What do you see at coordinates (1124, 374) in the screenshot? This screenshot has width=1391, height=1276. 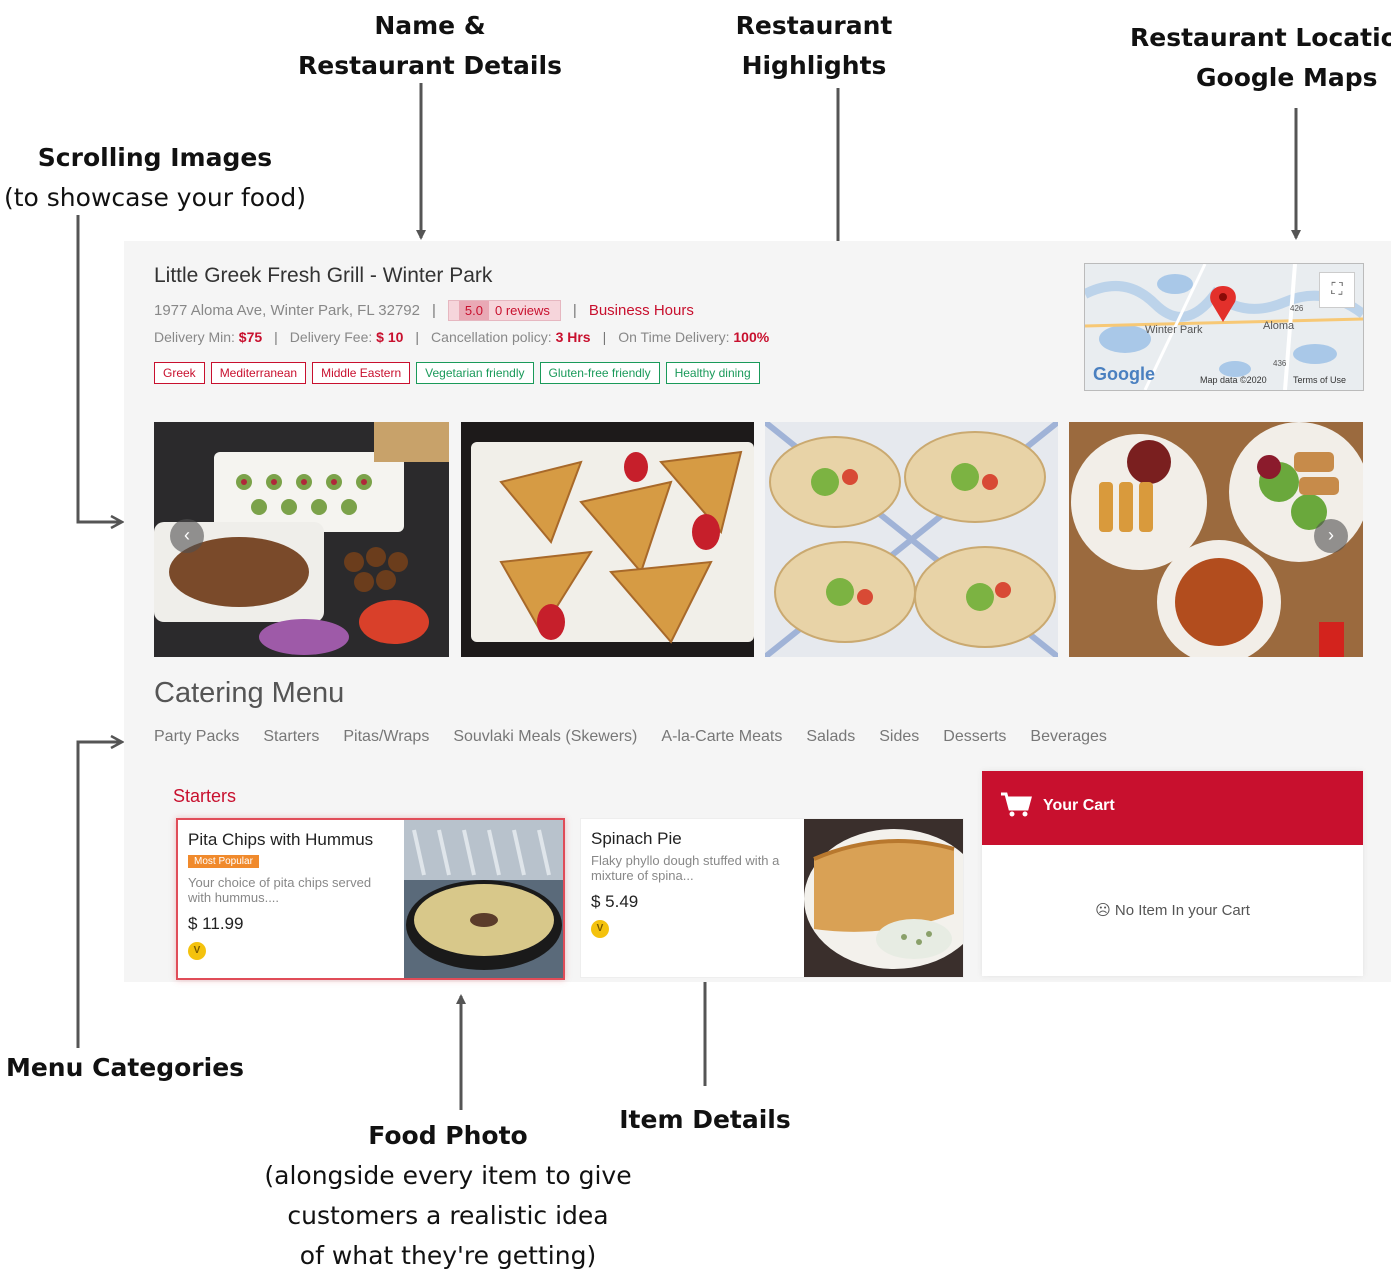 I see `google-logo: Google` at bounding box center [1124, 374].